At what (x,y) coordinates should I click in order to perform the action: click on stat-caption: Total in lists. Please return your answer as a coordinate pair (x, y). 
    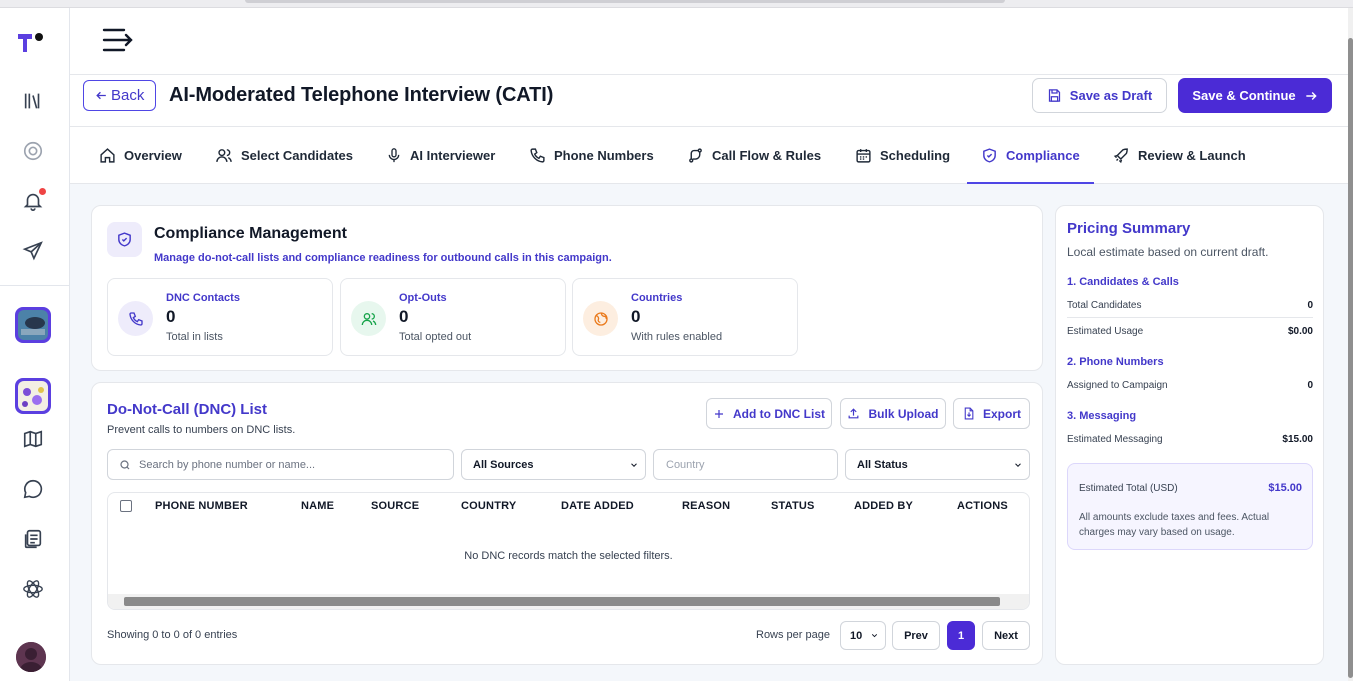
    Looking at the image, I should click on (194, 337).